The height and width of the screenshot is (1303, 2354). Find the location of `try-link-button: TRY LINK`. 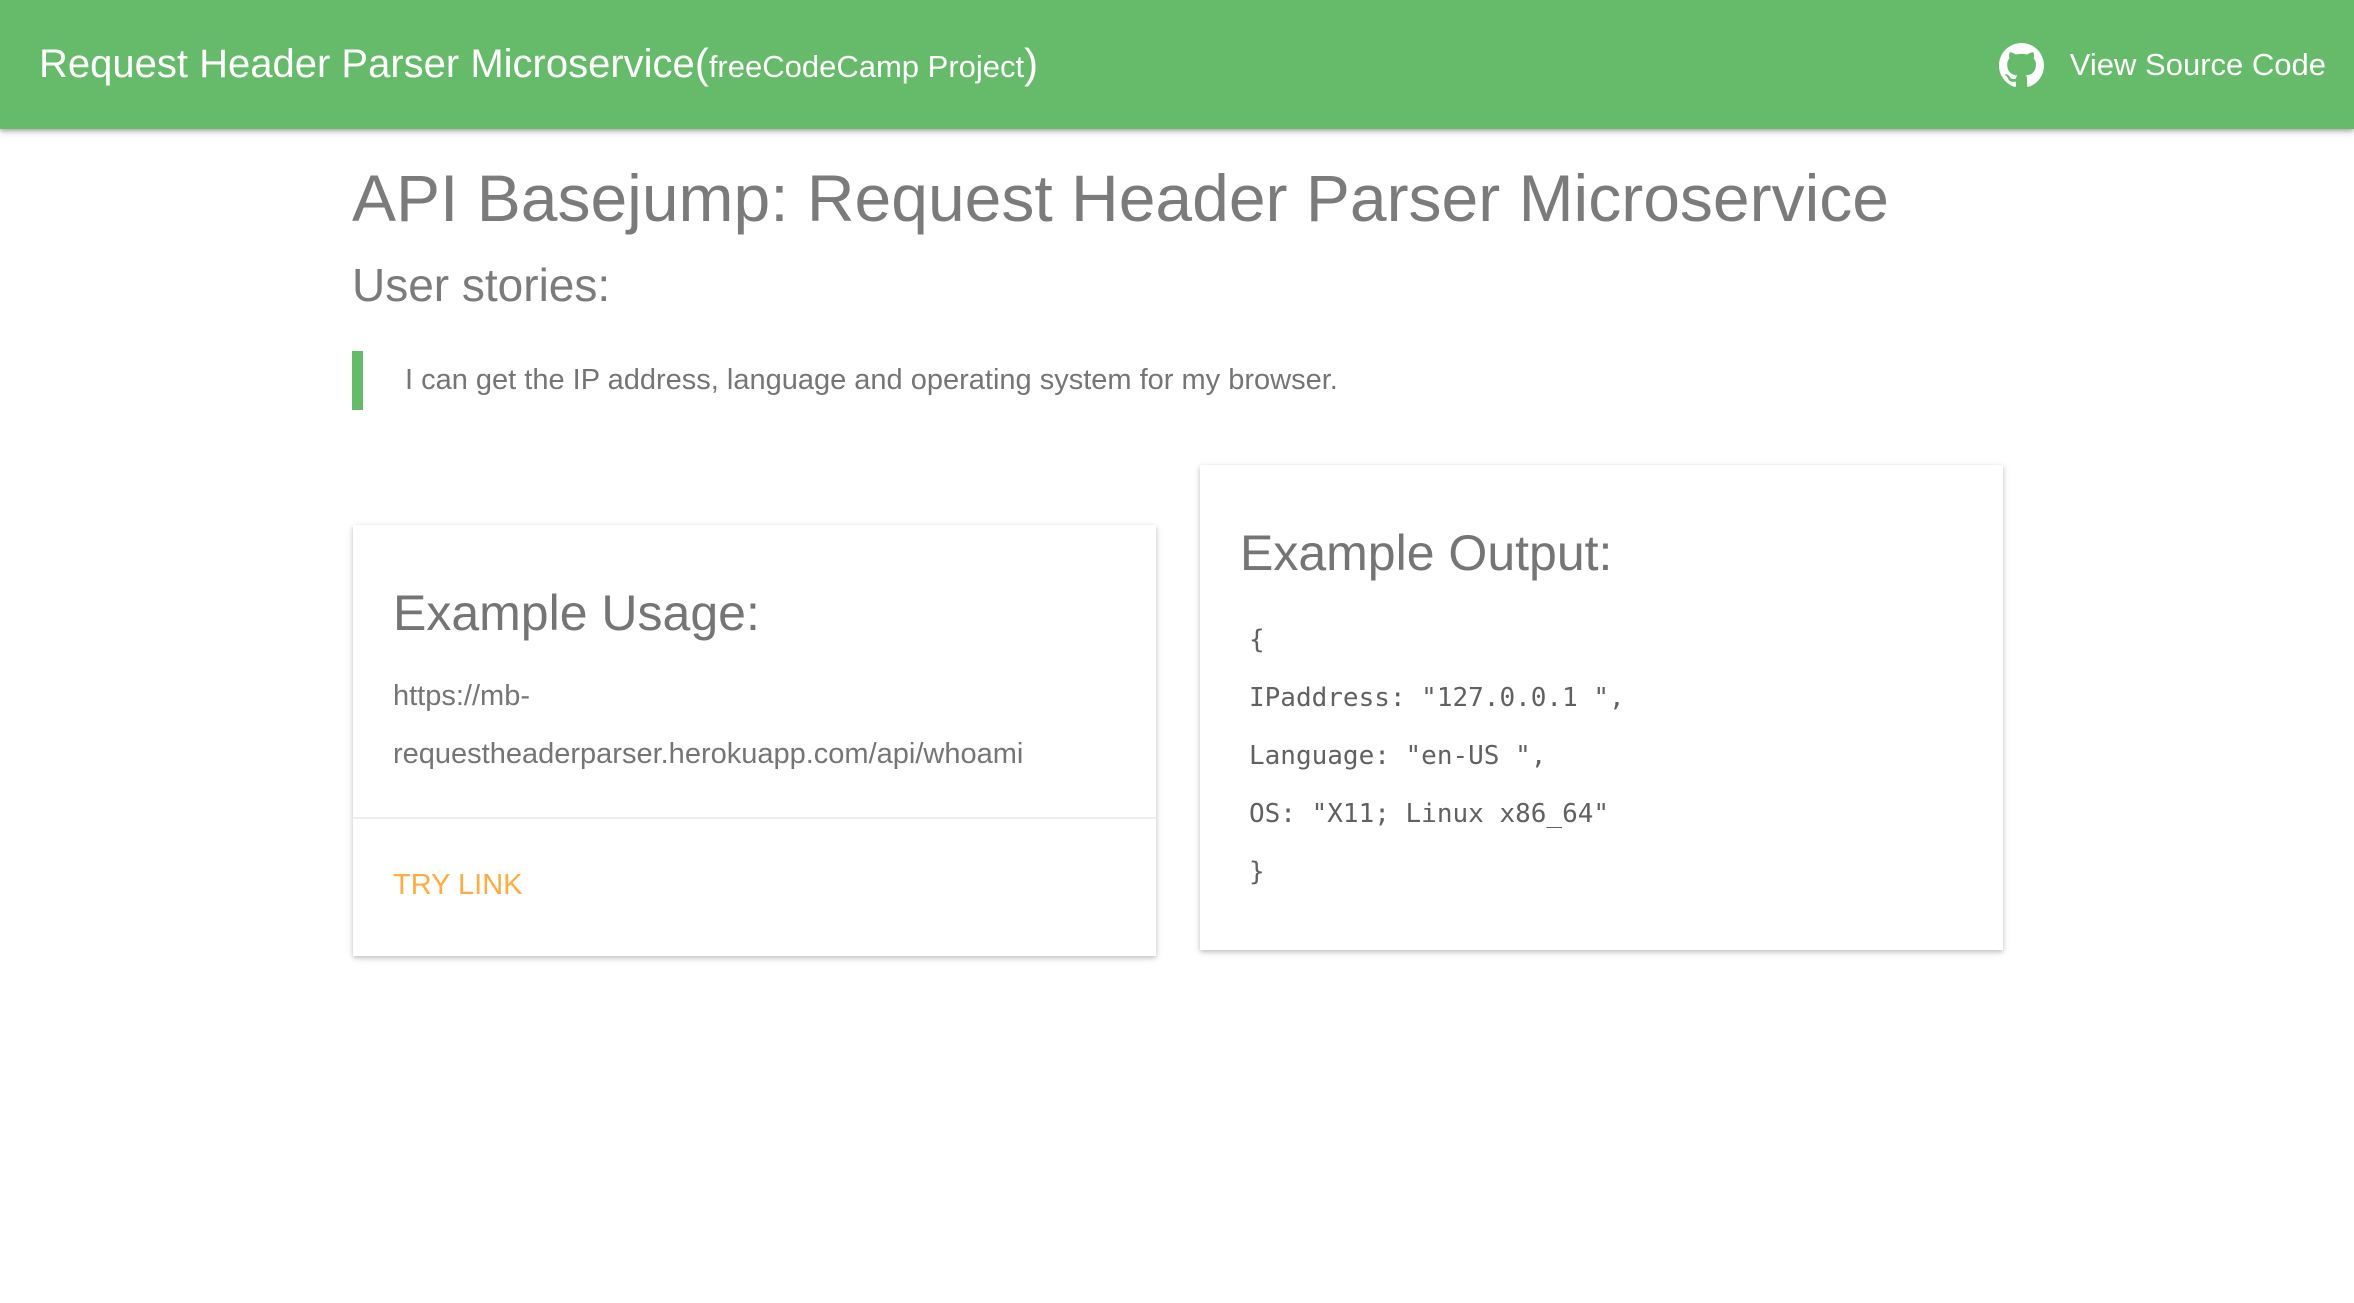

try-link-button: TRY LINK is located at coordinates (457, 885).